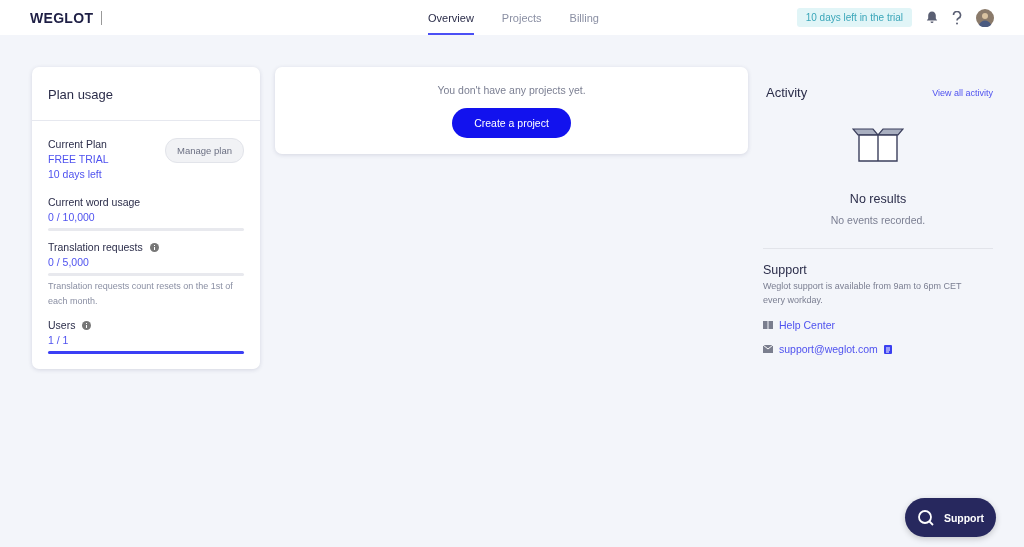  Describe the element at coordinates (204, 150) in the screenshot. I see `manage-plan-button: Manage plan` at that location.